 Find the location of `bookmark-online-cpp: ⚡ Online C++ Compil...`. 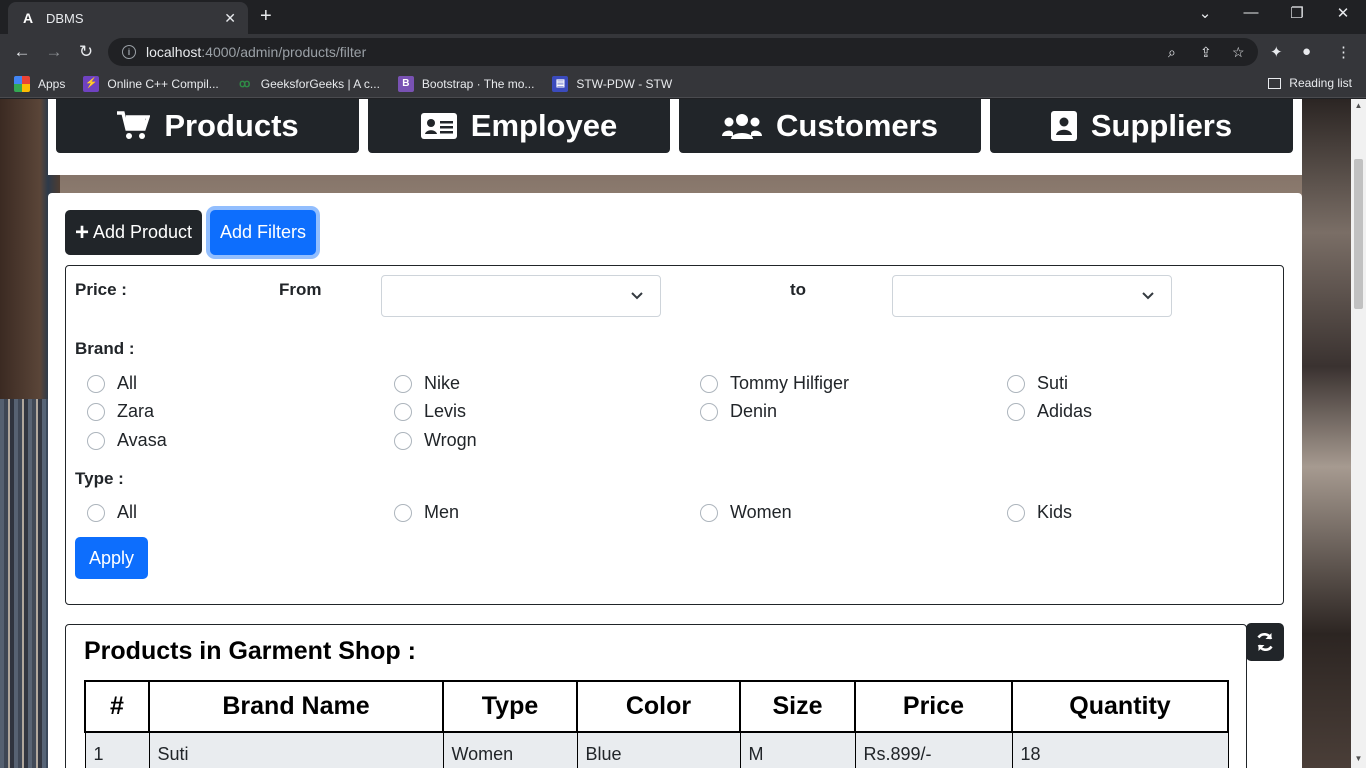

bookmark-online-cpp: ⚡ Online C++ Compil... is located at coordinates (151, 83).